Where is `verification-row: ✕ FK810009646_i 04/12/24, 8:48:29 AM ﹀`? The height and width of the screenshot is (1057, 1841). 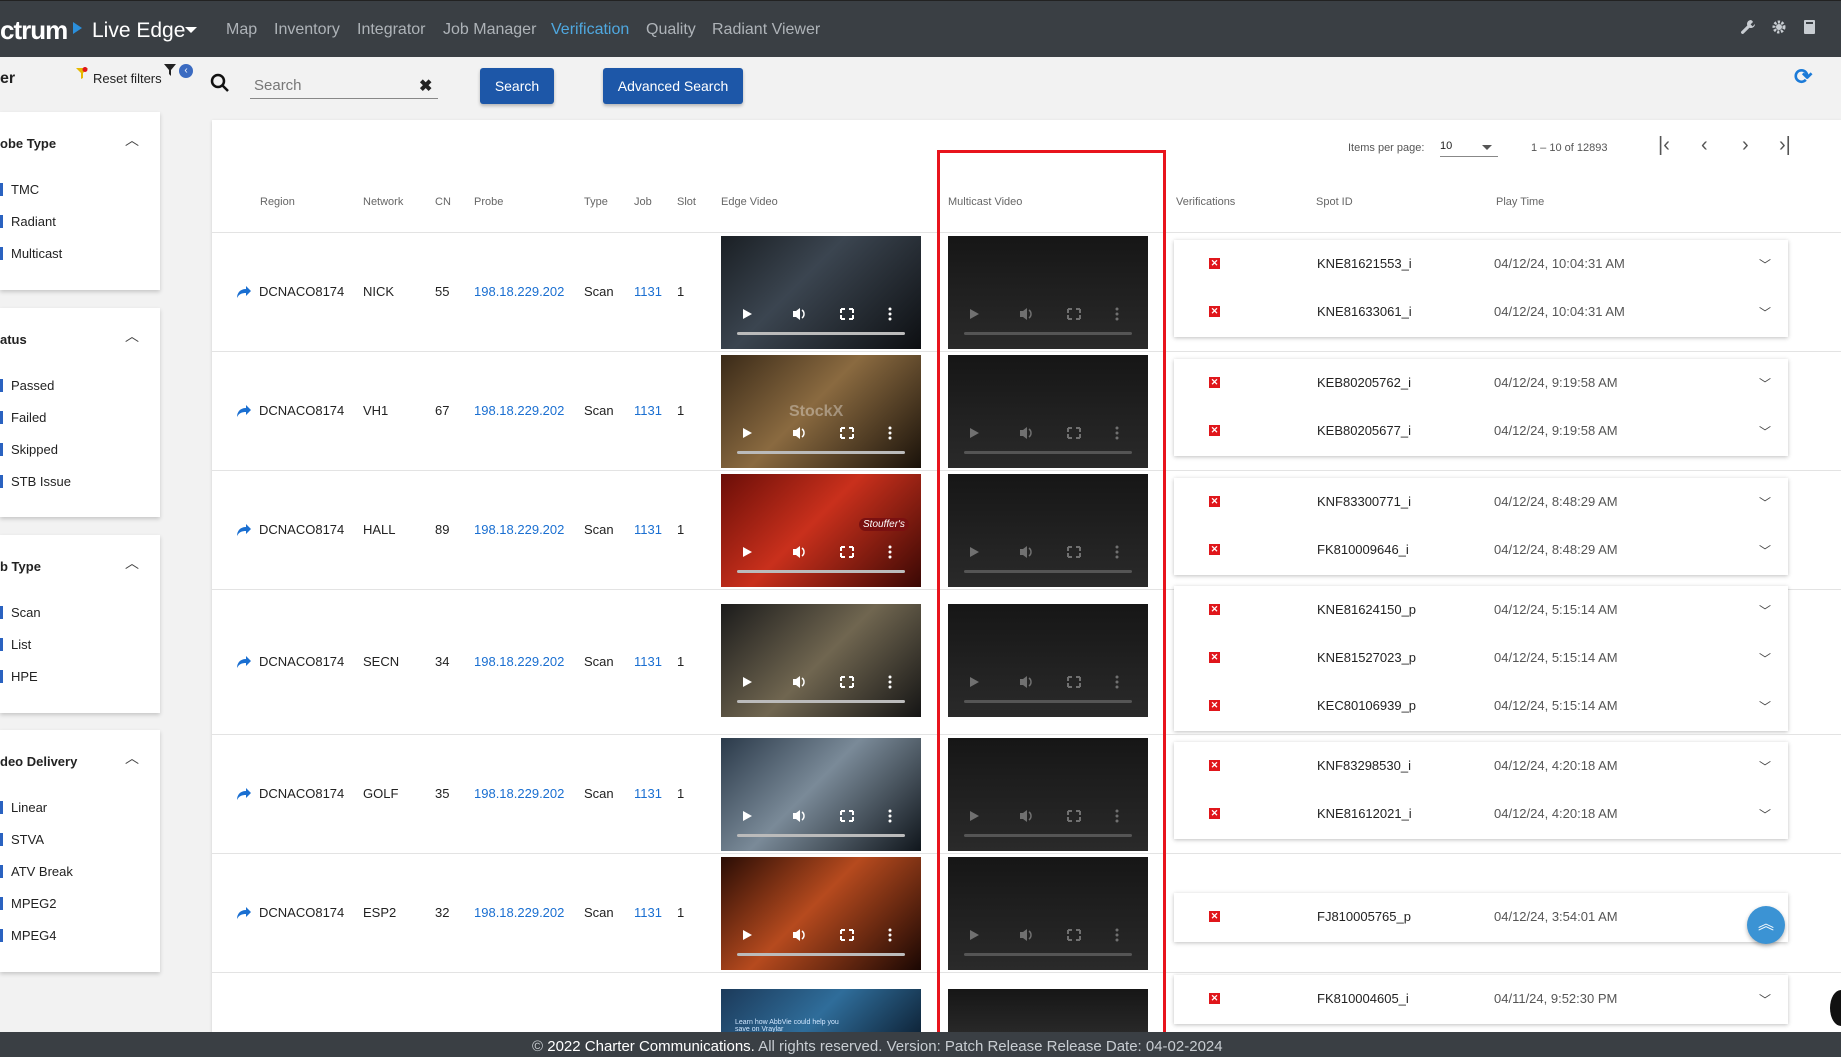
verification-row: ✕ FK810009646_i 04/12/24, 8:48:29 AM ﹀ is located at coordinates (1481, 550).